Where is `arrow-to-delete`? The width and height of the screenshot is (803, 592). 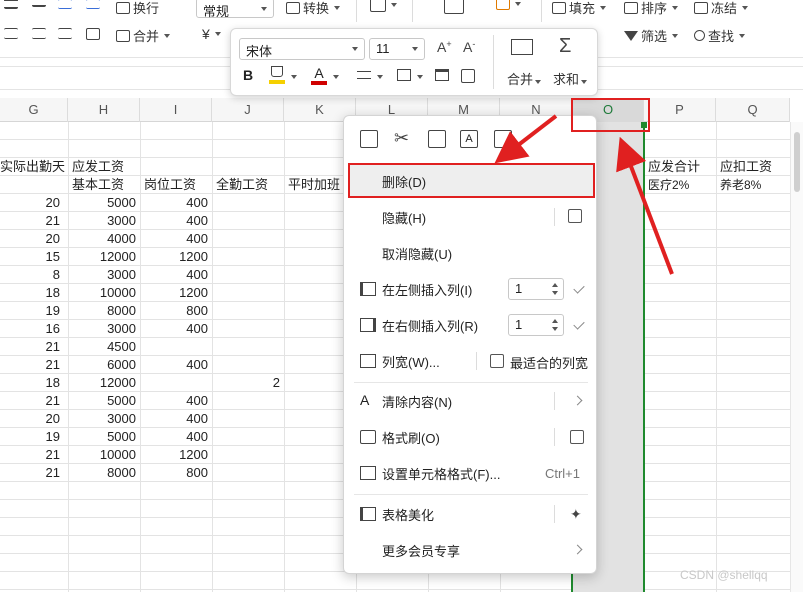
arrow-to-delete is located at coordinates (526, 139).